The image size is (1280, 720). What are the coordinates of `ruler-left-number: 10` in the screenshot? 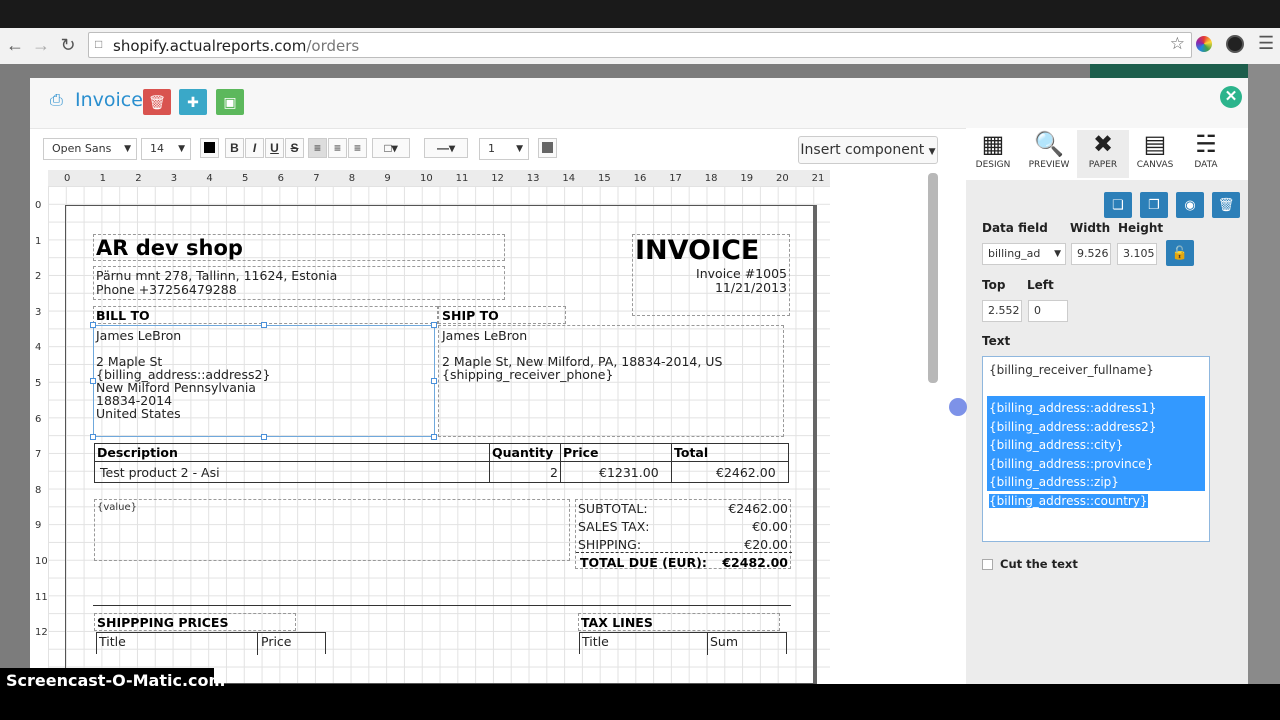 It's located at (41, 561).